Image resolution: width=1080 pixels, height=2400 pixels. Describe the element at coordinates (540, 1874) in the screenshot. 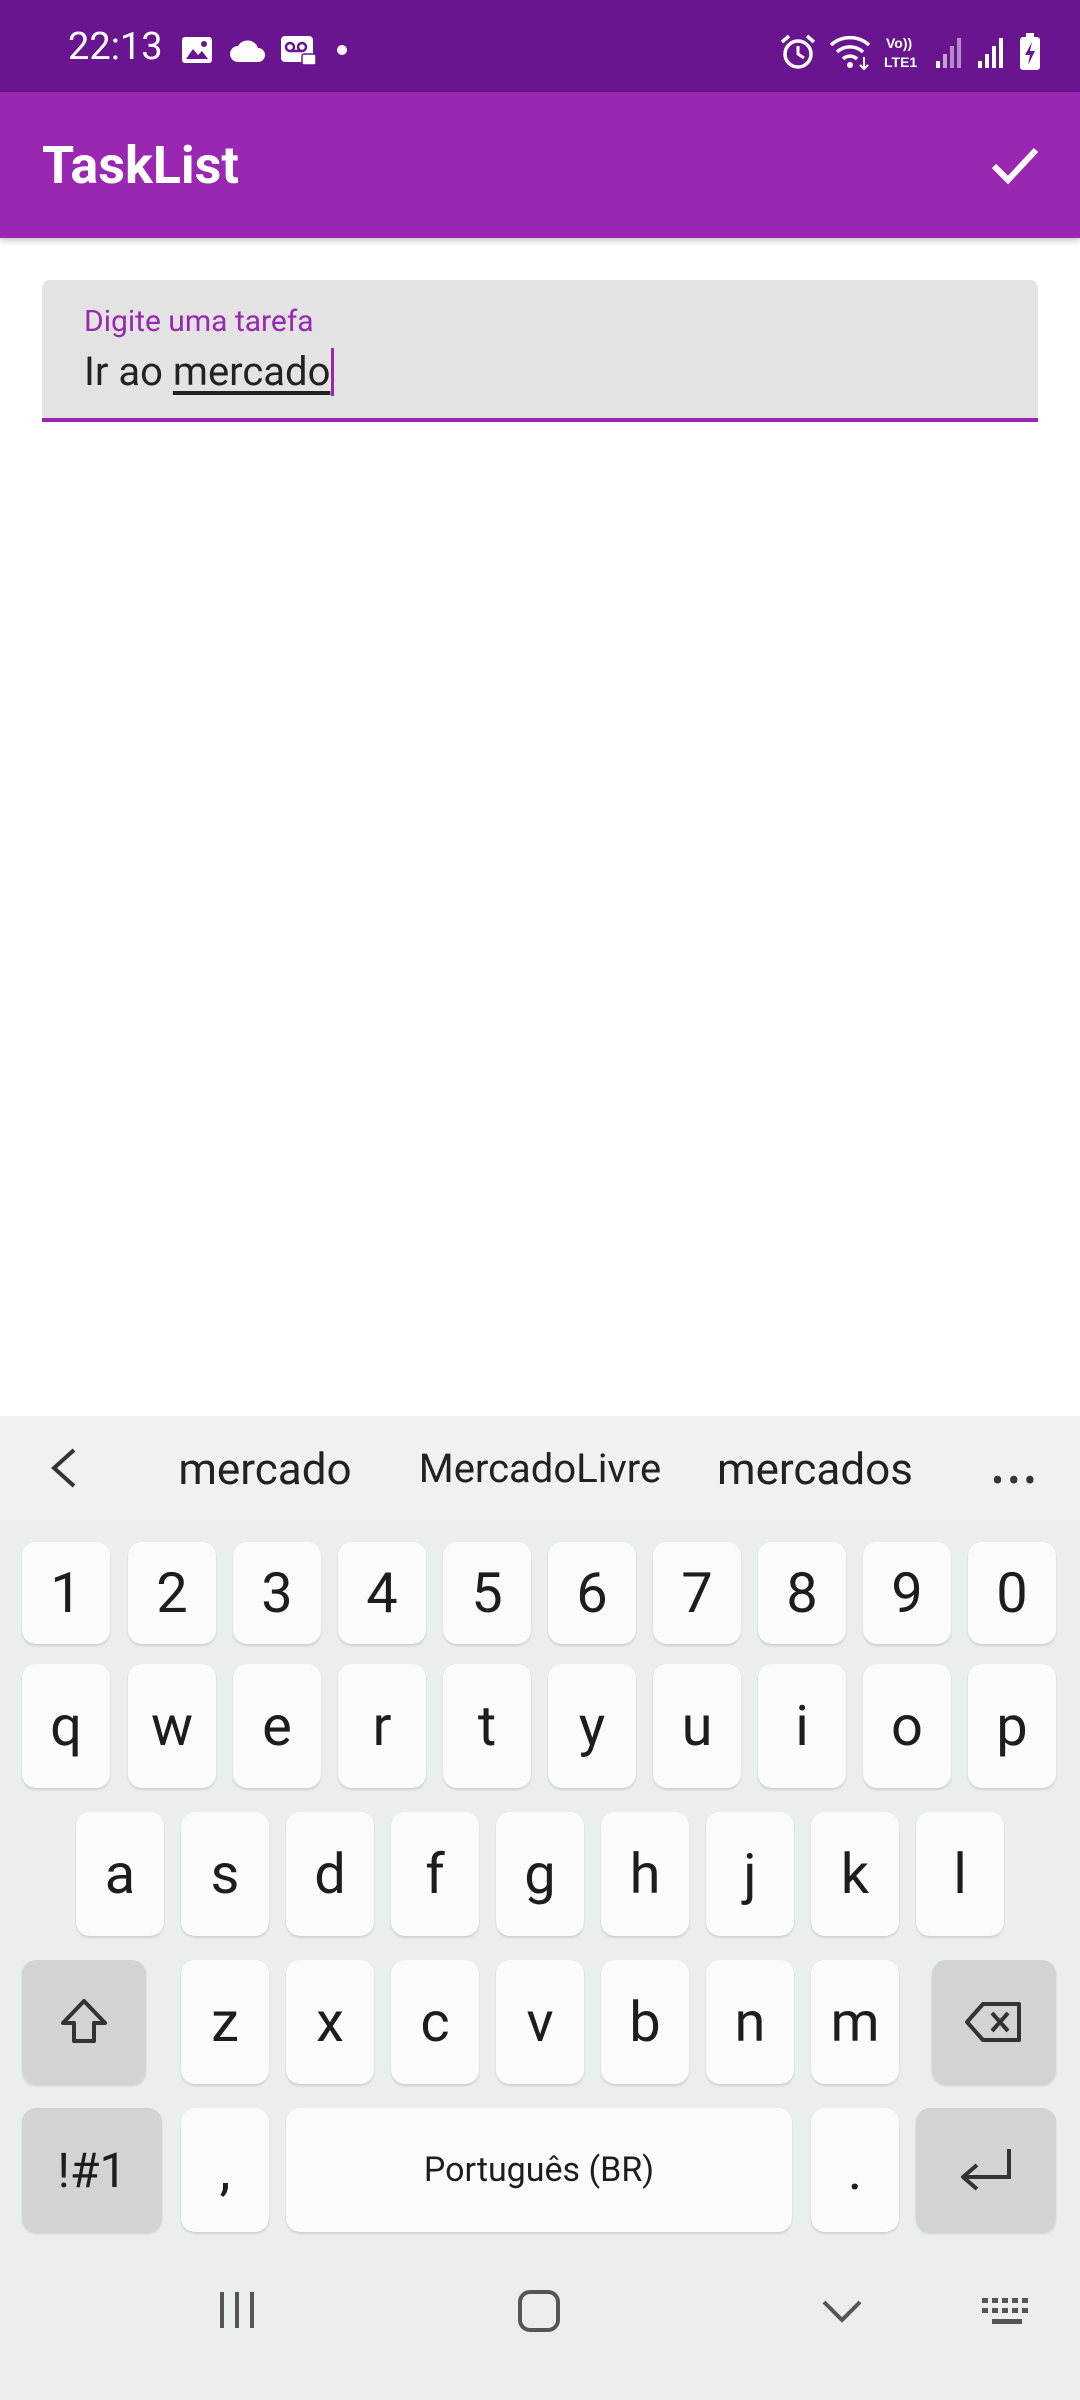

I see `key-g: g` at that location.